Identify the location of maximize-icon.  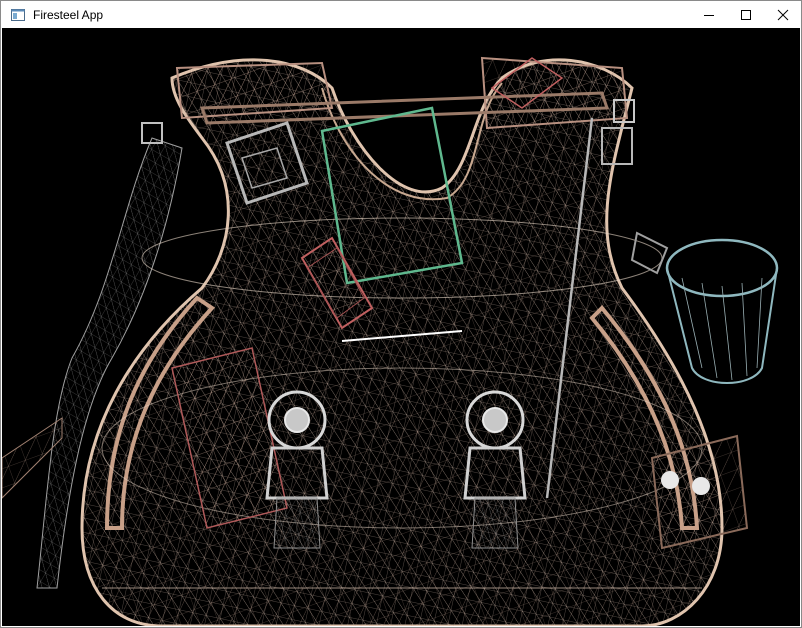
(745, 14).